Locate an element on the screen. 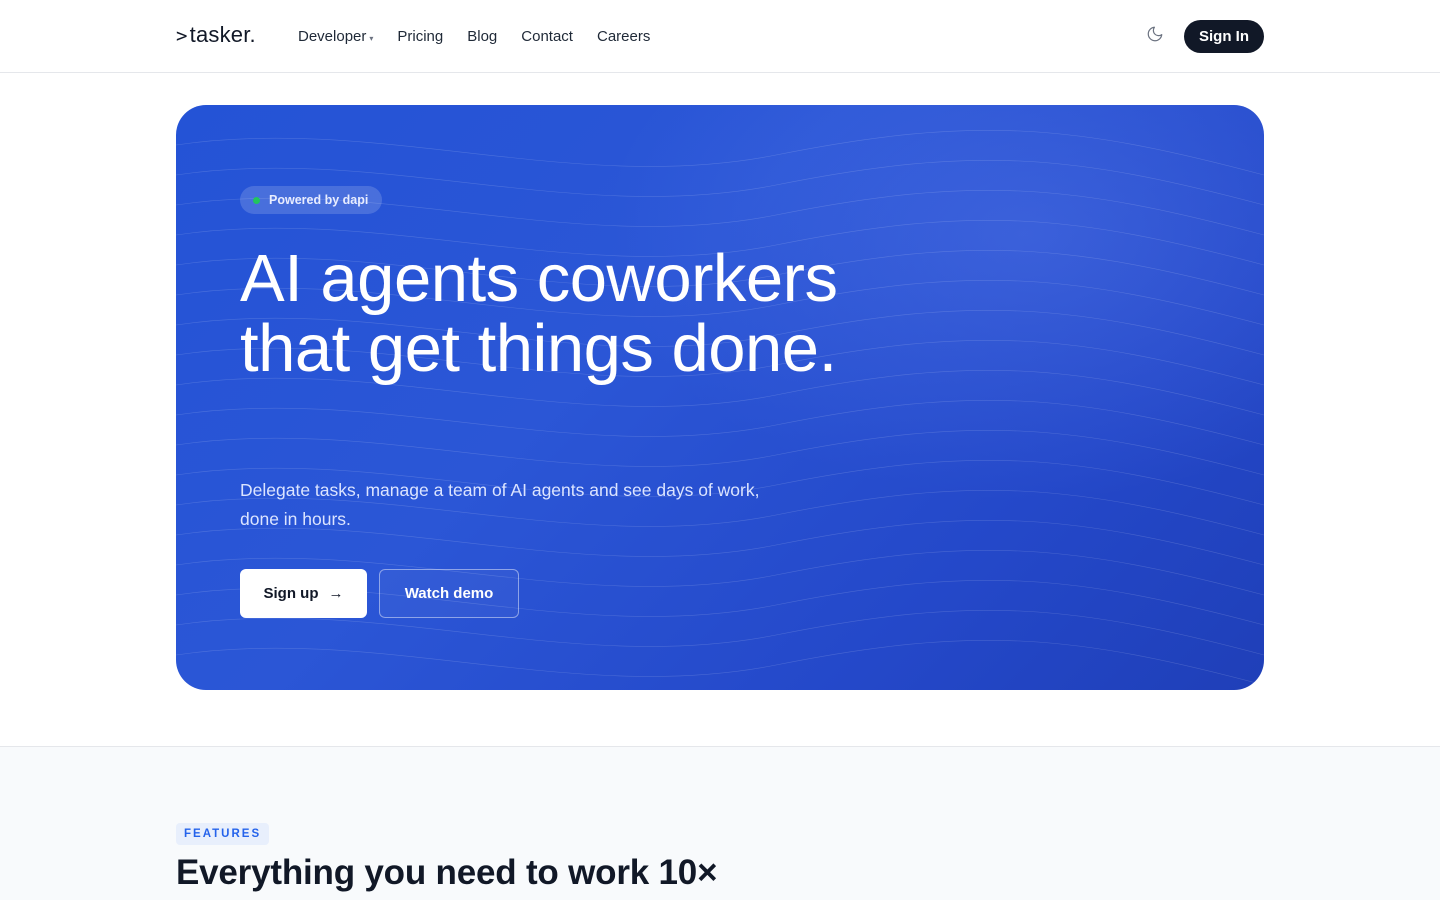 The image size is (1440, 900). sign-up-button: Sign up → is located at coordinates (303, 593).